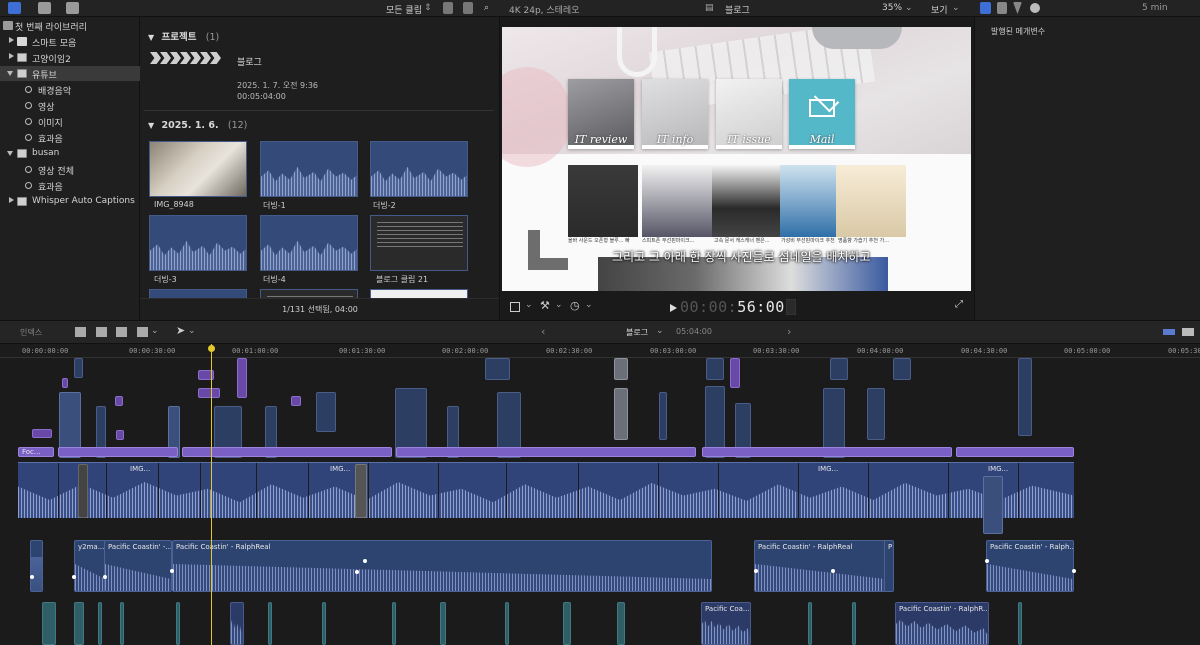 This screenshot has width=1200, height=645. Describe the element at coordinates (101, 332) in the screenshot. I see `insert-clip-icon` at that location.